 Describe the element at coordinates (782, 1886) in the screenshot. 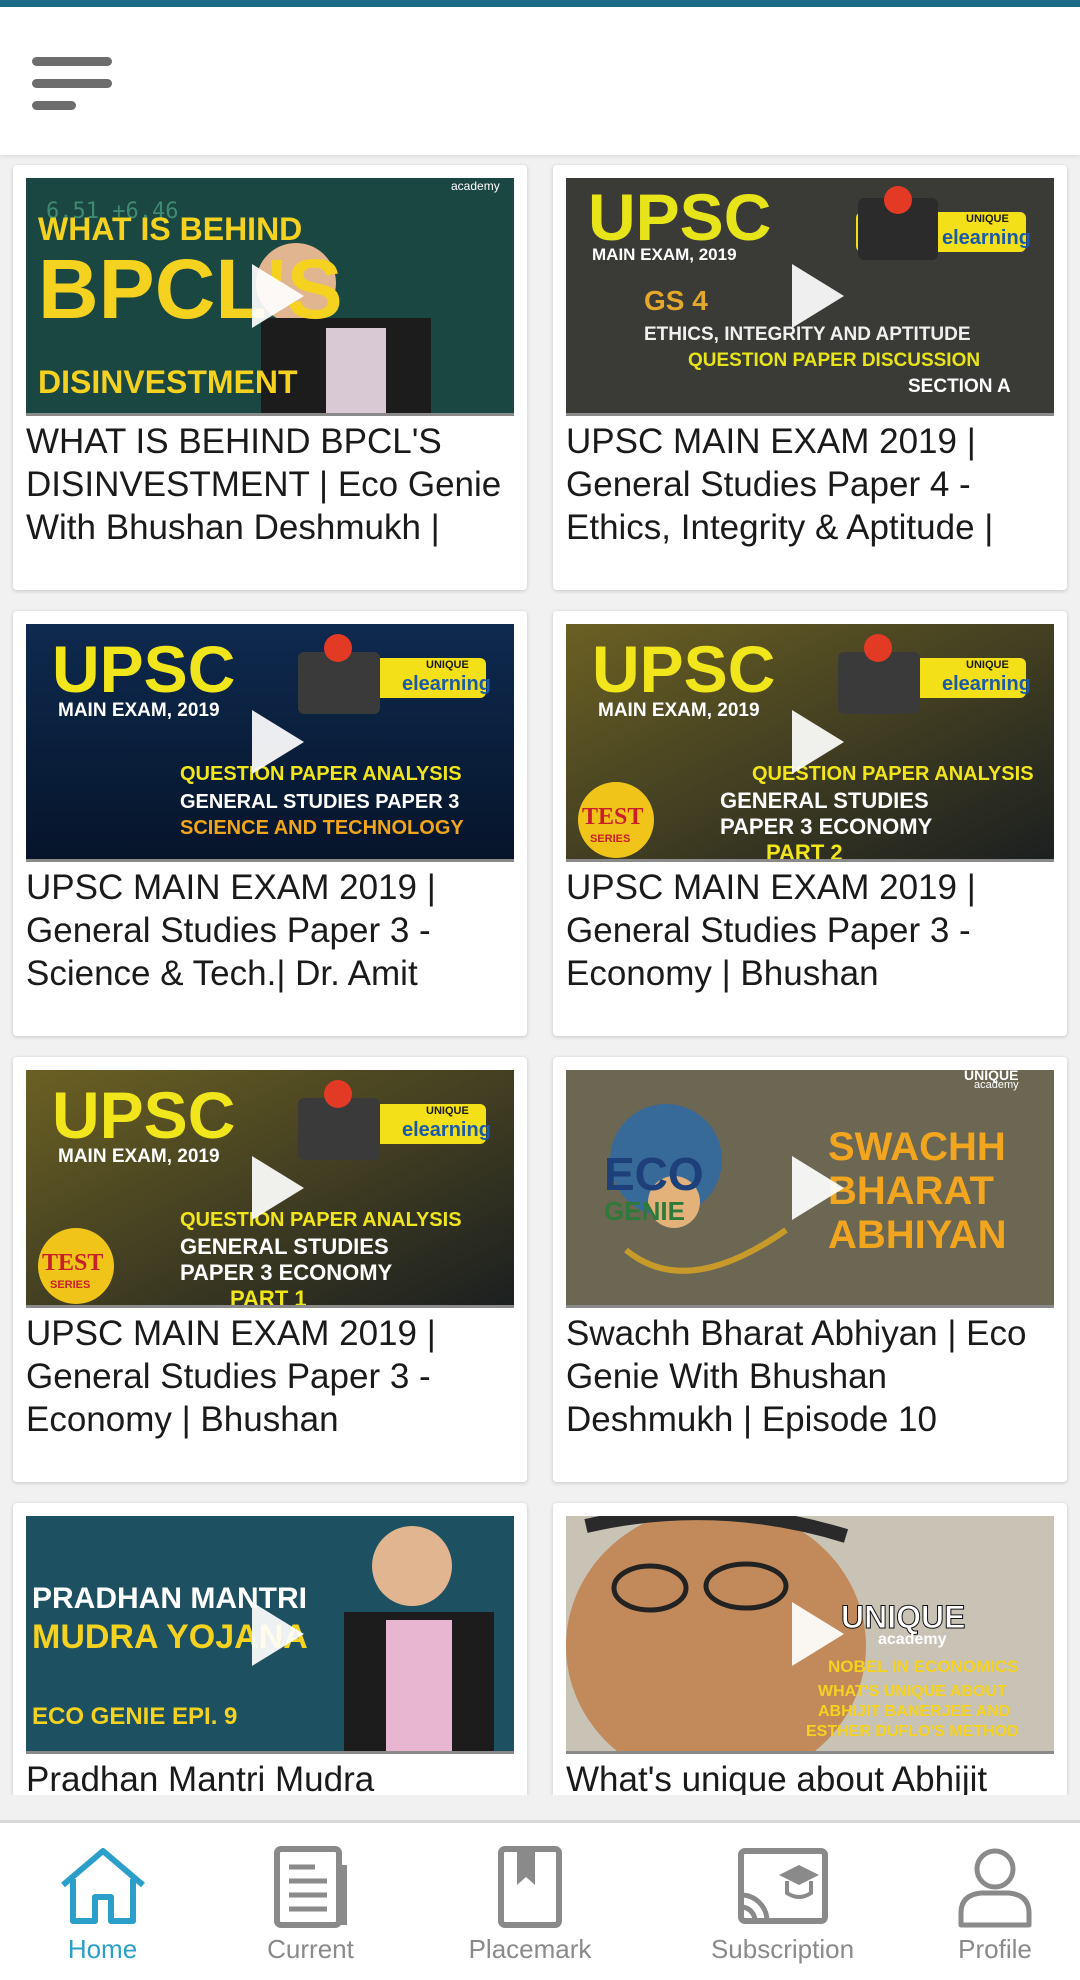

I see `cast-education-icon` at that location.